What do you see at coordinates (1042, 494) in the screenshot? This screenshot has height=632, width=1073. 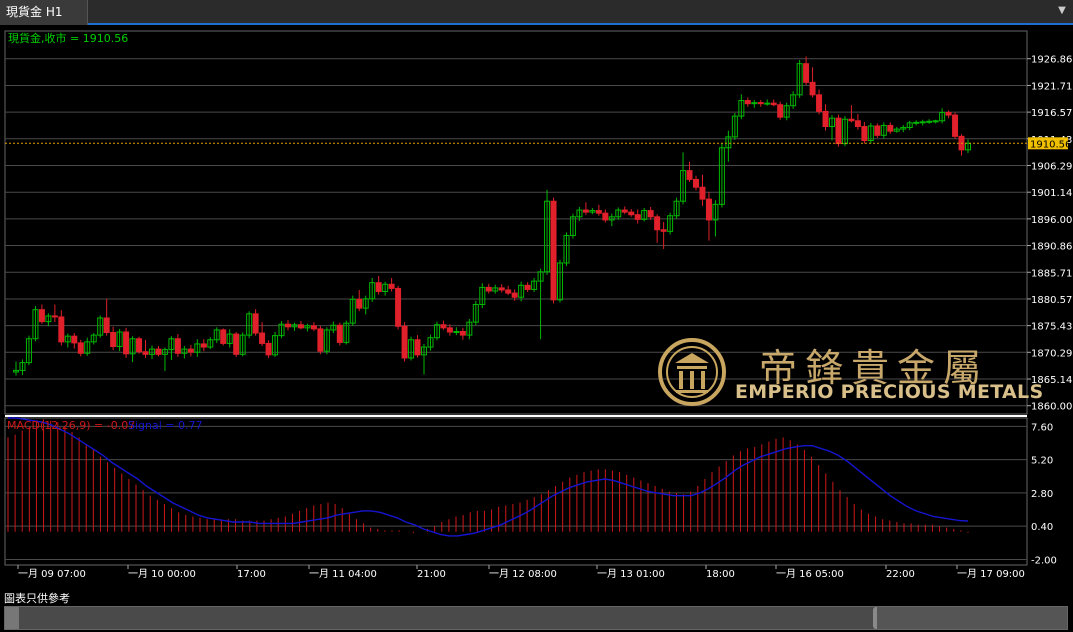 I see `macd-tick-label: 2.80` at bounding box center [1042, 494].